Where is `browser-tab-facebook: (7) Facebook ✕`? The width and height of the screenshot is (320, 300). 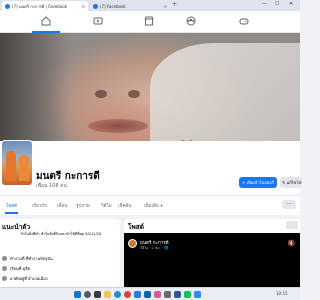
browser-tab-facebook: (7) Facebook ✕ is located at coordinates (130, 6).